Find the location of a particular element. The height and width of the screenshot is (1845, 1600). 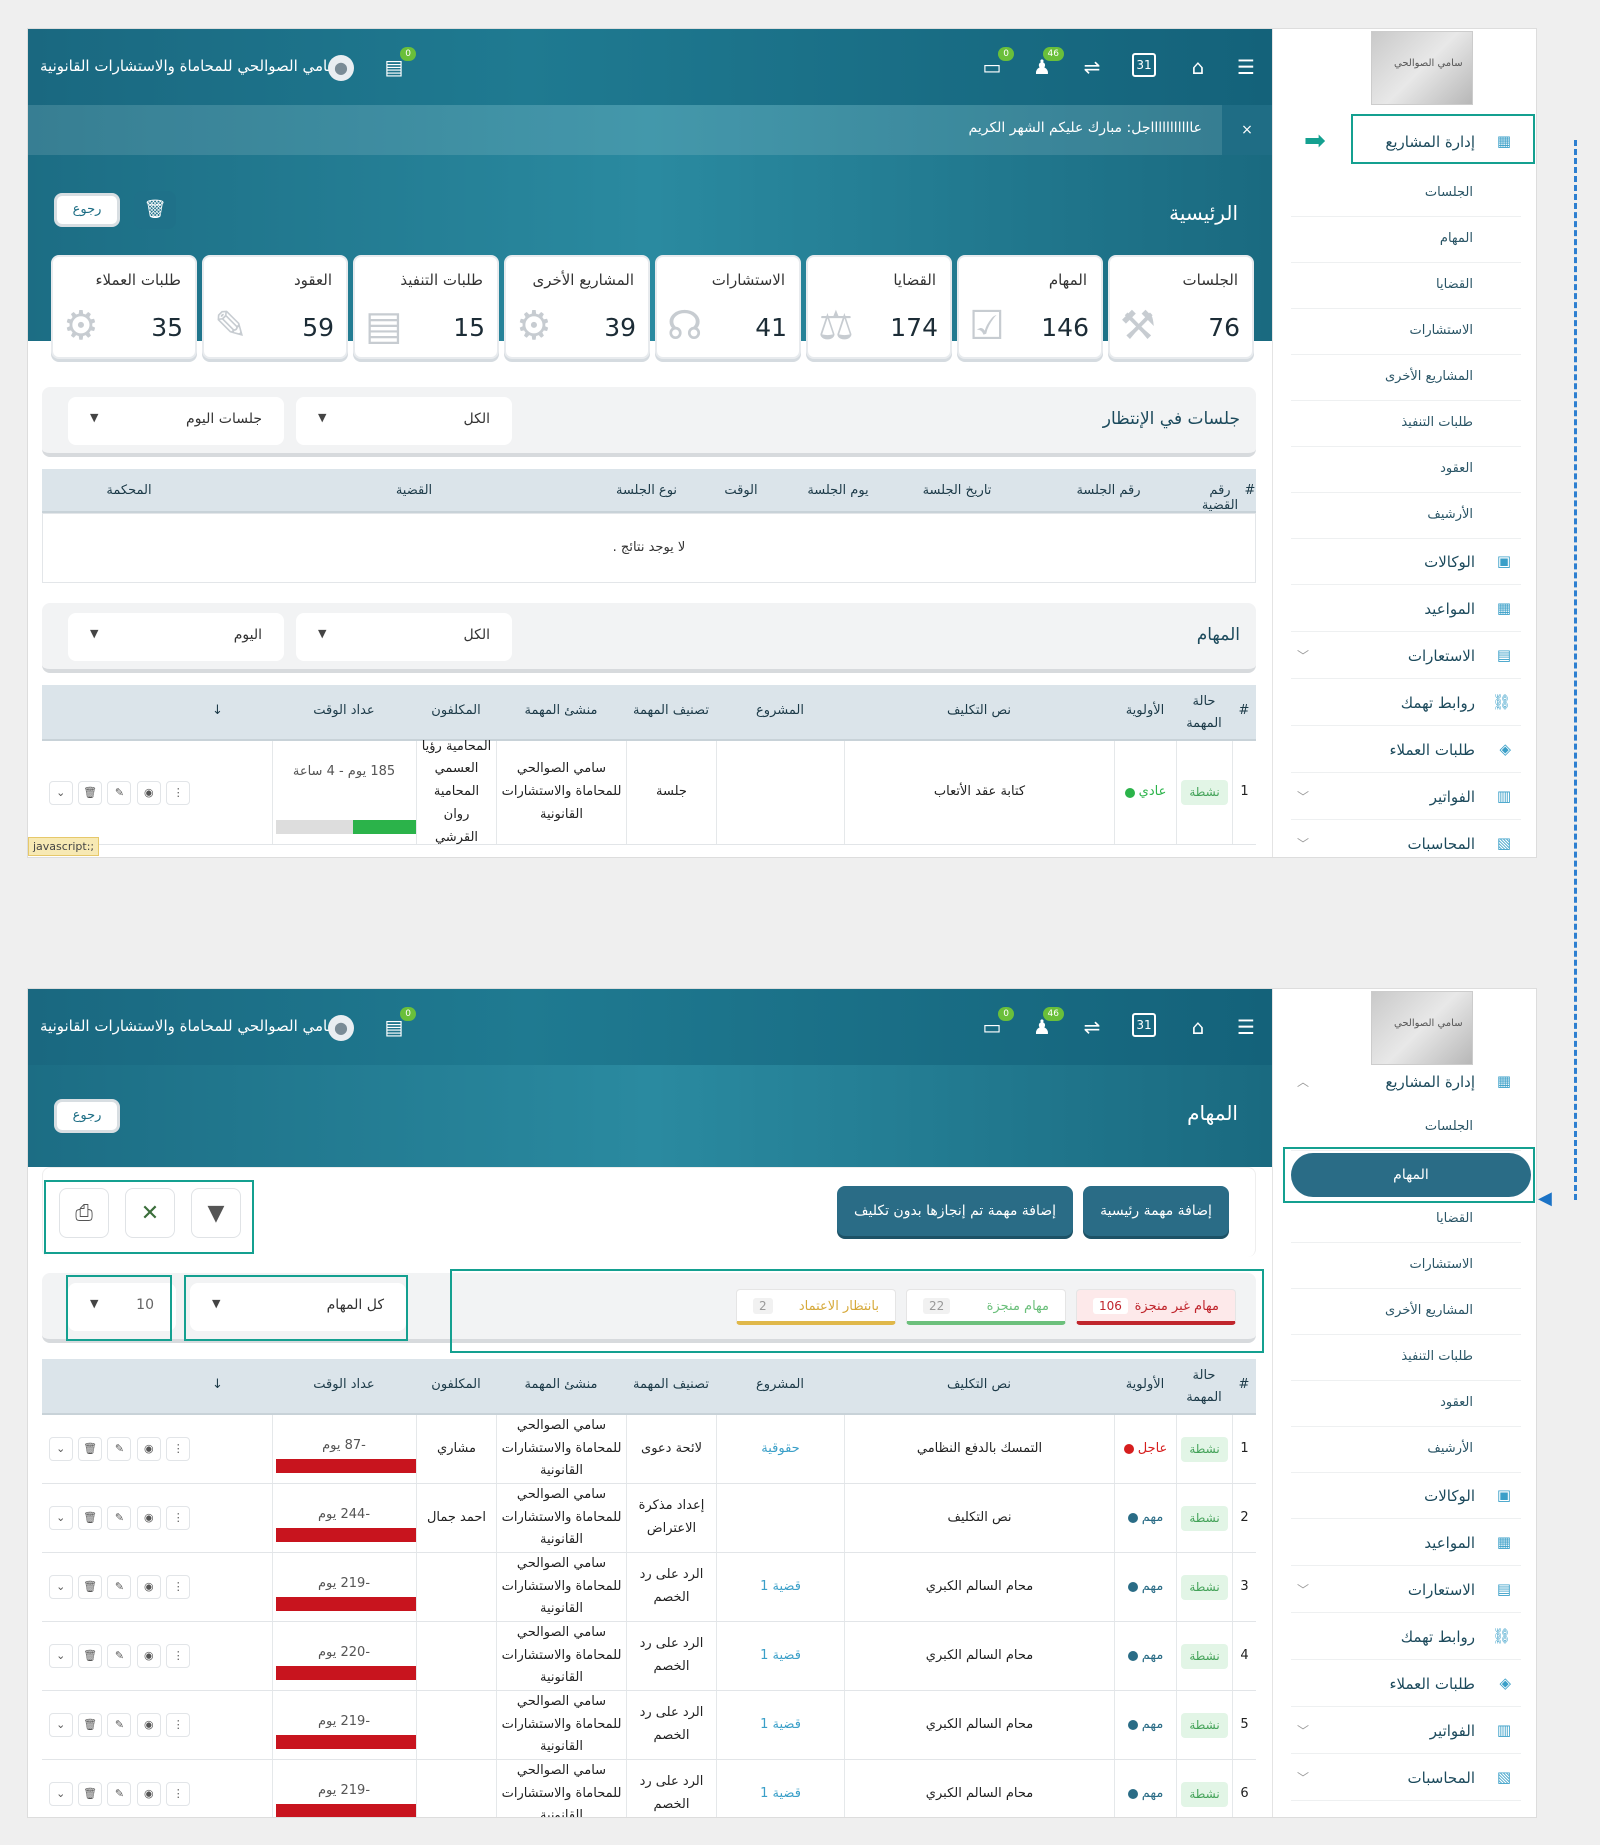

calendar-icon: 31 is located at coordinates (1144, 65).